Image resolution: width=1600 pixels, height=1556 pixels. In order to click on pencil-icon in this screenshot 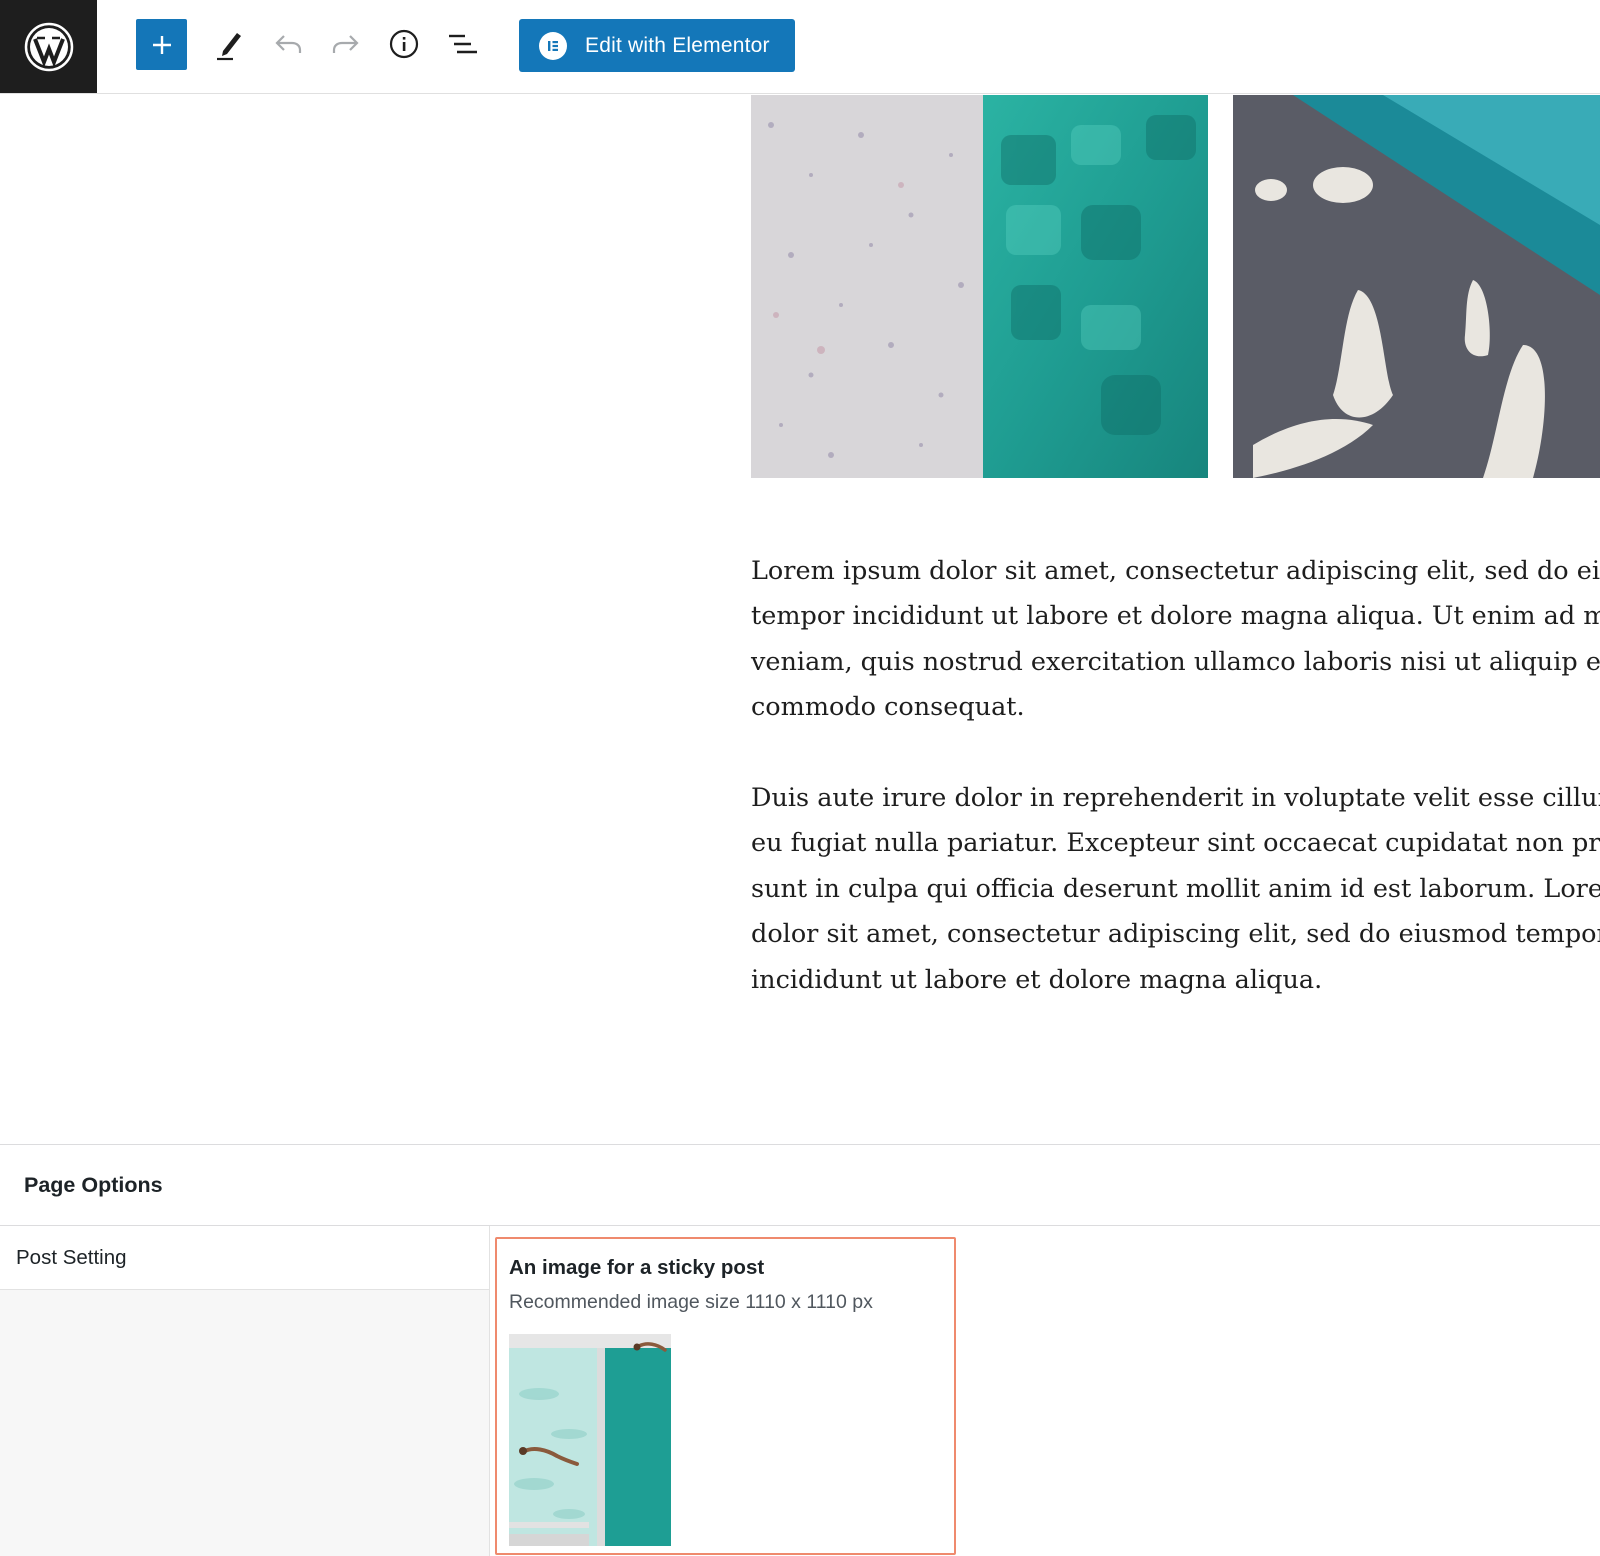, I will do `click(229, 47)`.